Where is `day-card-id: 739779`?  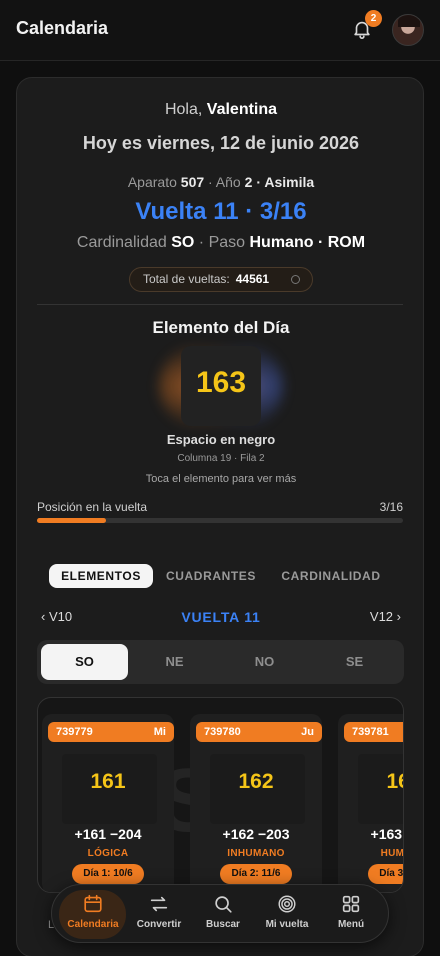
day-card-id: 739779 is located at coordinates (74, 732).